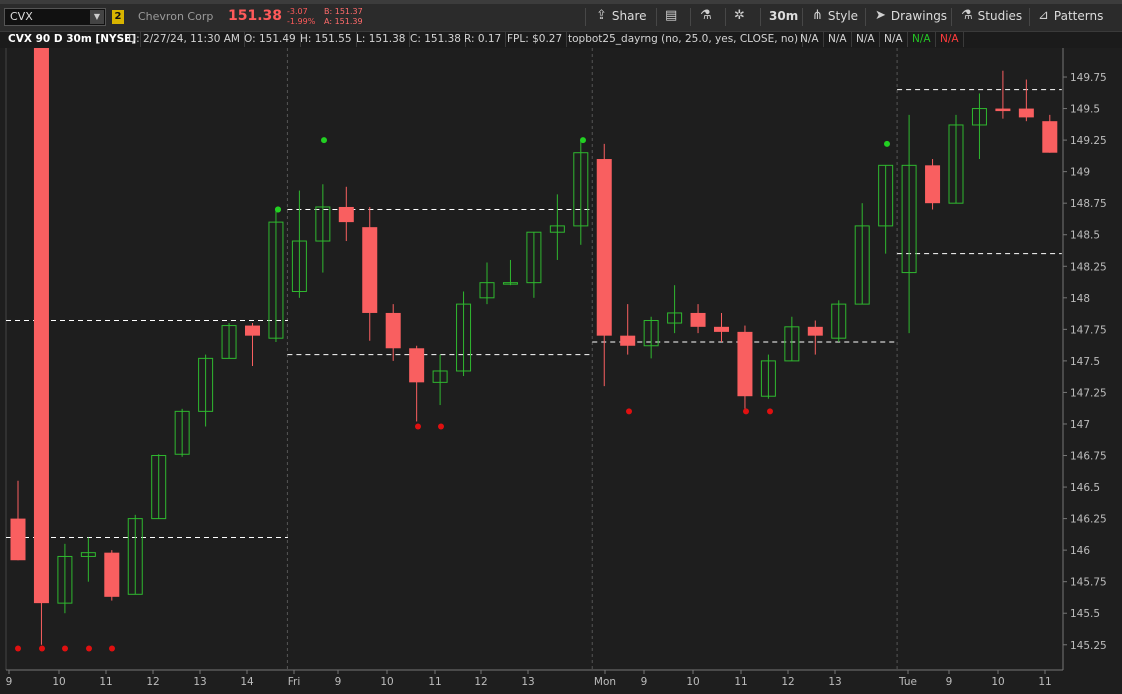  Describe the element at coordinates (386, 682) in the screenshot. I see `x-tick-label: 10` at that location.